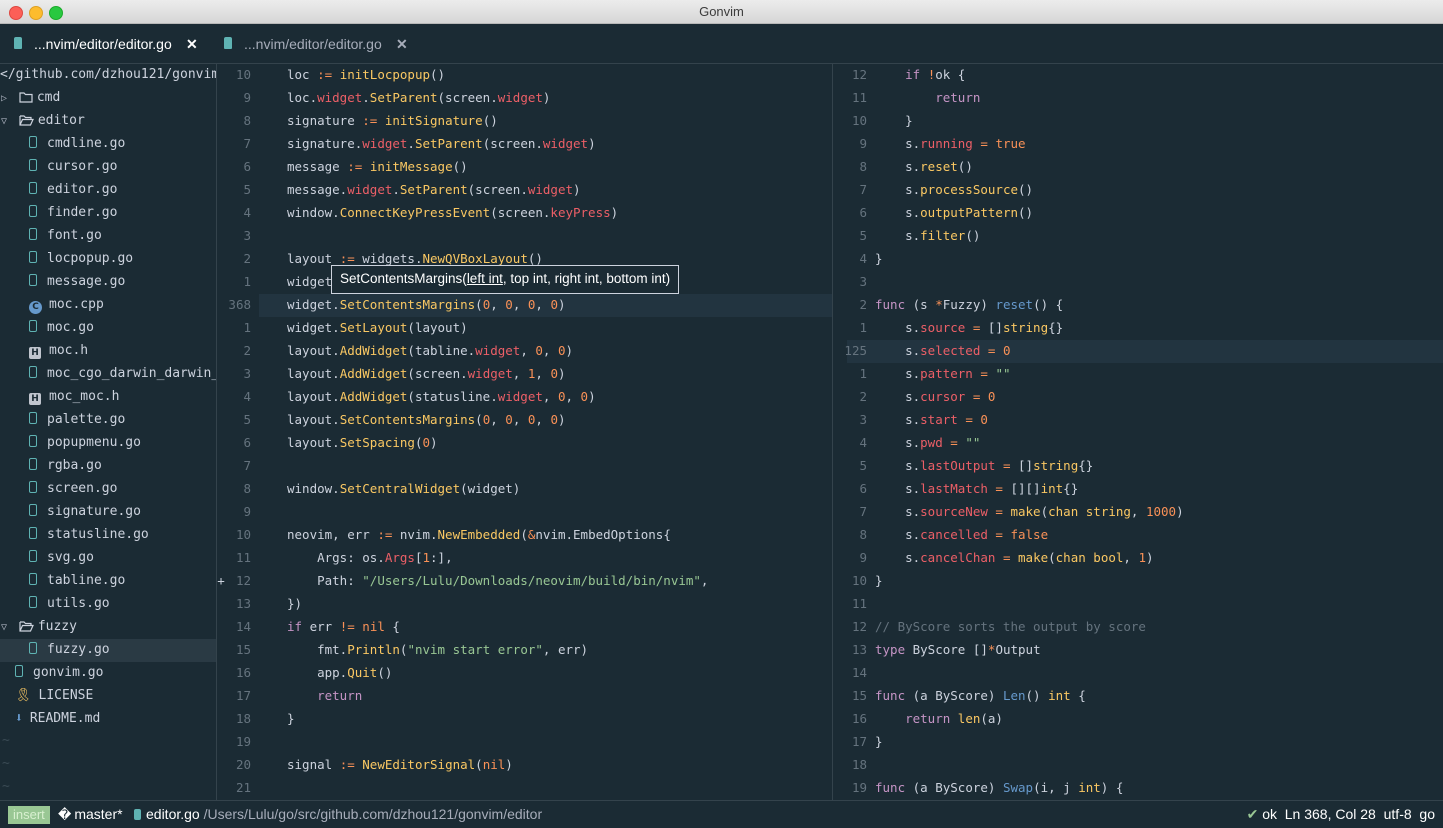 The image size is (1443, 828). I want to click on code-line: 13}), so click(524, 604).